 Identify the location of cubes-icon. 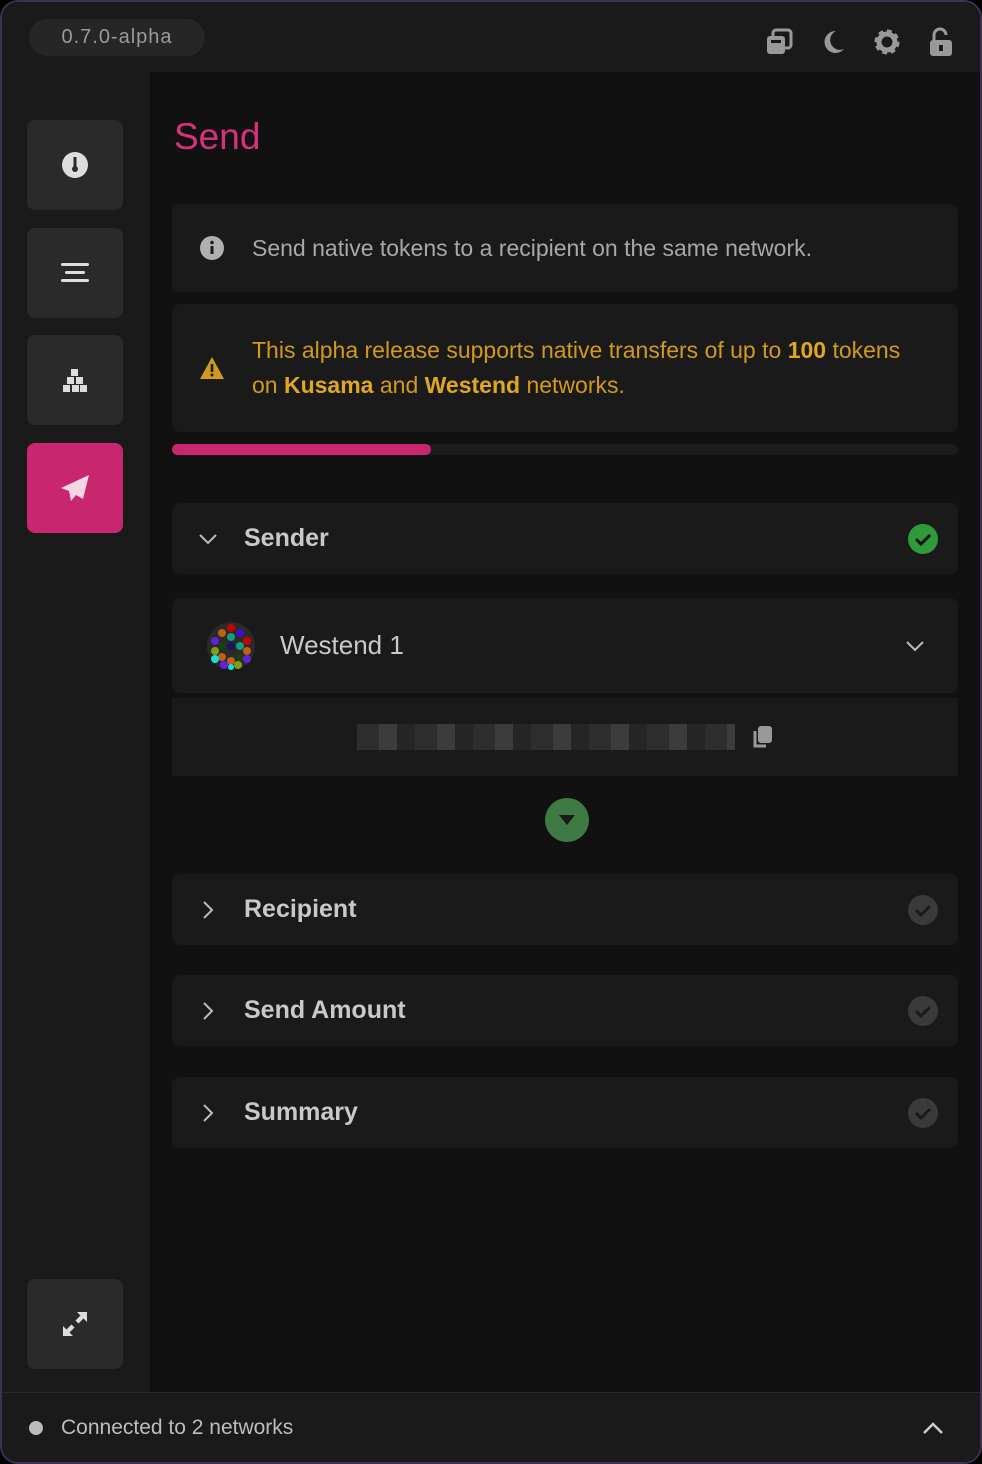
(75, 380).